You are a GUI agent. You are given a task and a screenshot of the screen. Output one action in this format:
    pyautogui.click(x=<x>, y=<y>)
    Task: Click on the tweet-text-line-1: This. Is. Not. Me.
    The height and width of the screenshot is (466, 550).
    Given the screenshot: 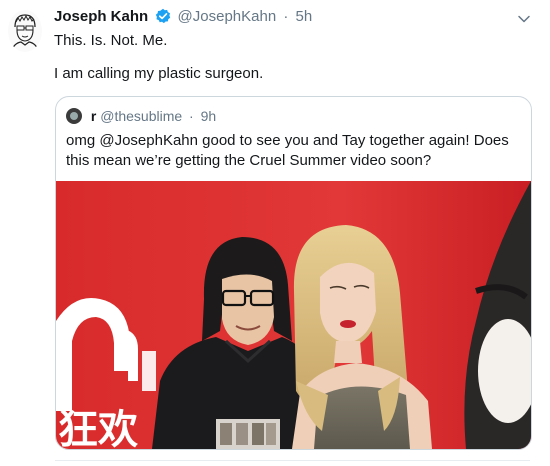 What is the action you would take?
    pyautogui.click(x=111, y=40)
    